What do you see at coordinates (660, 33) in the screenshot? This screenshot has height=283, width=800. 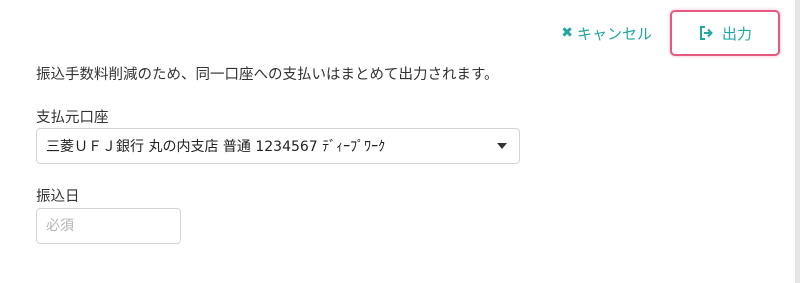 I see `toolbar: ✖ キャンセル 出力` at bounding box center [660, 33].